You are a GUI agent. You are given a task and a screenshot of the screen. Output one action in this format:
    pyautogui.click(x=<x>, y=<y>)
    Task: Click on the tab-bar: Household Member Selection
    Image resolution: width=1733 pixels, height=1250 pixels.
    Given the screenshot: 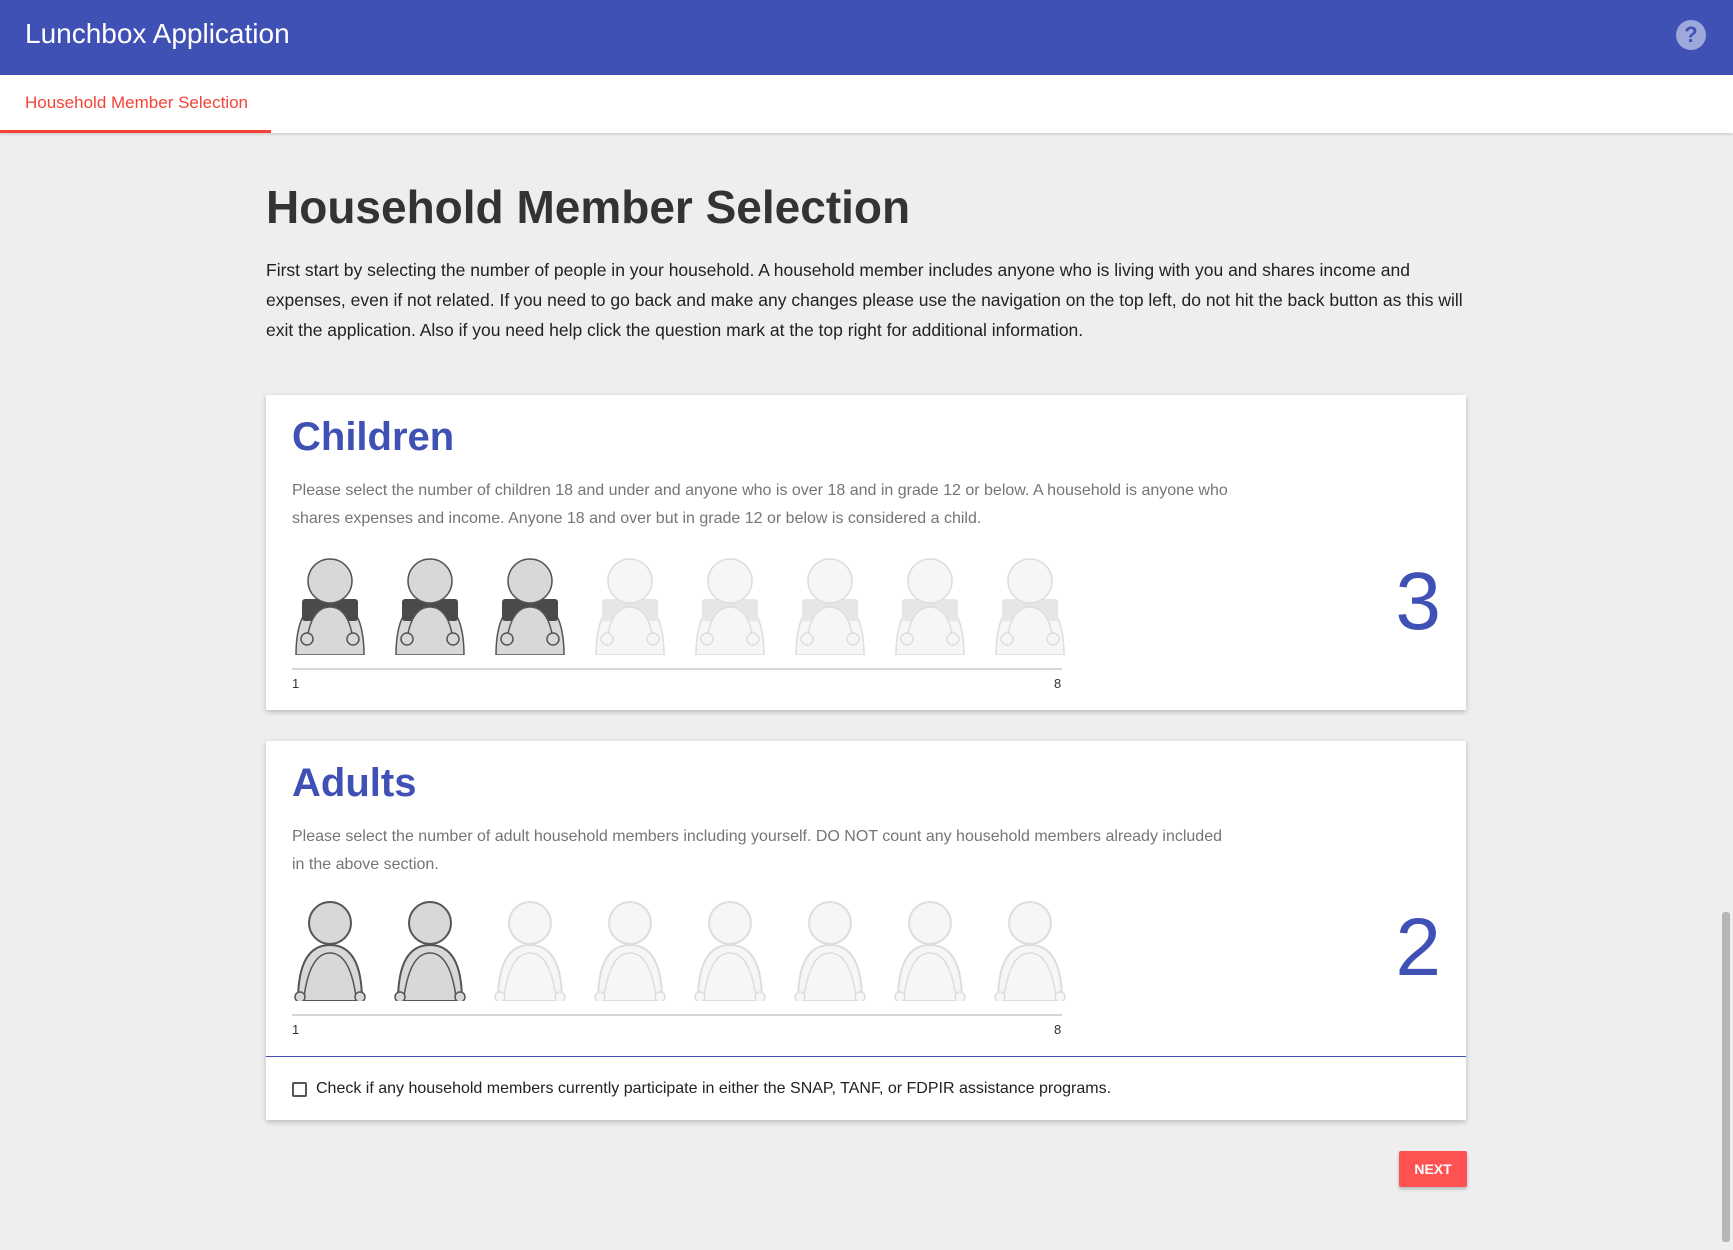 What is the action you would take?
    pyautogui.click(x=866, y=104)
    